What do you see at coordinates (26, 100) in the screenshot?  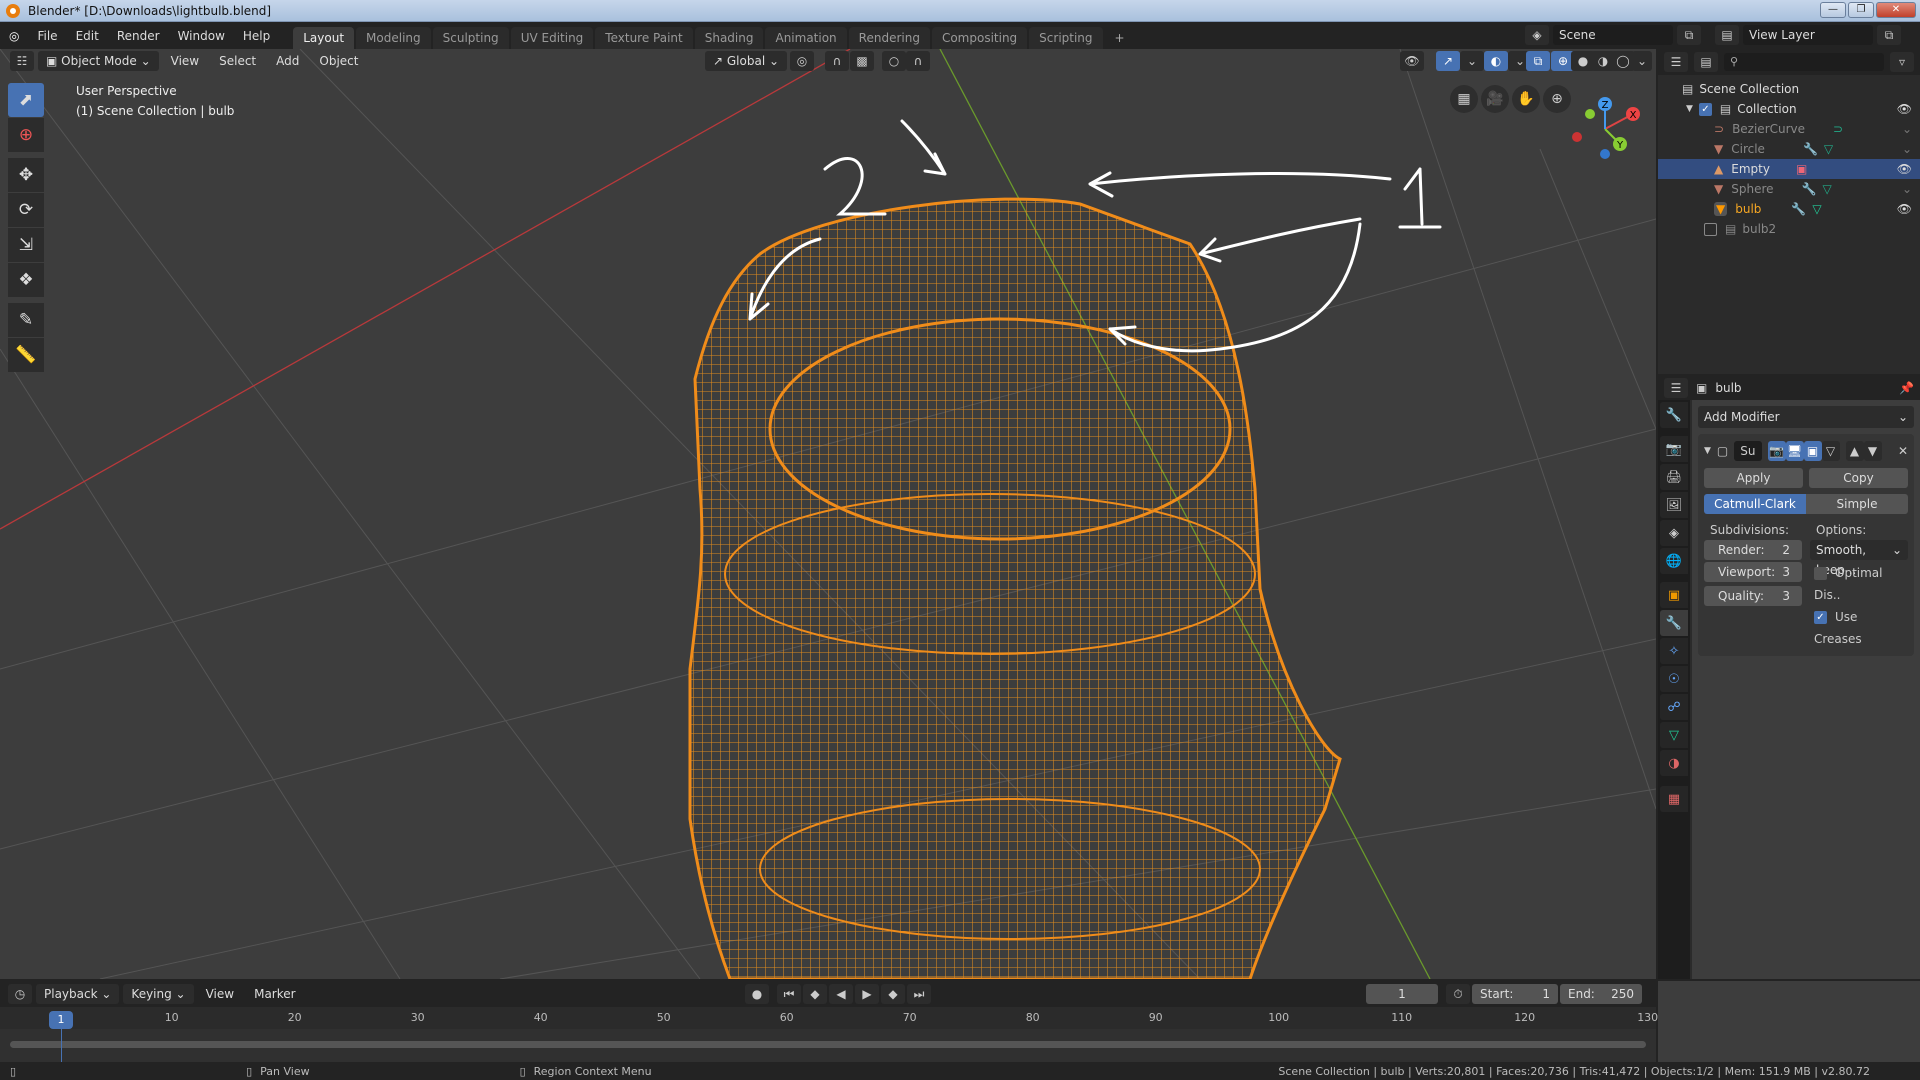 I see `select-box-tool: ⬈` at bounding box center [26, 100].